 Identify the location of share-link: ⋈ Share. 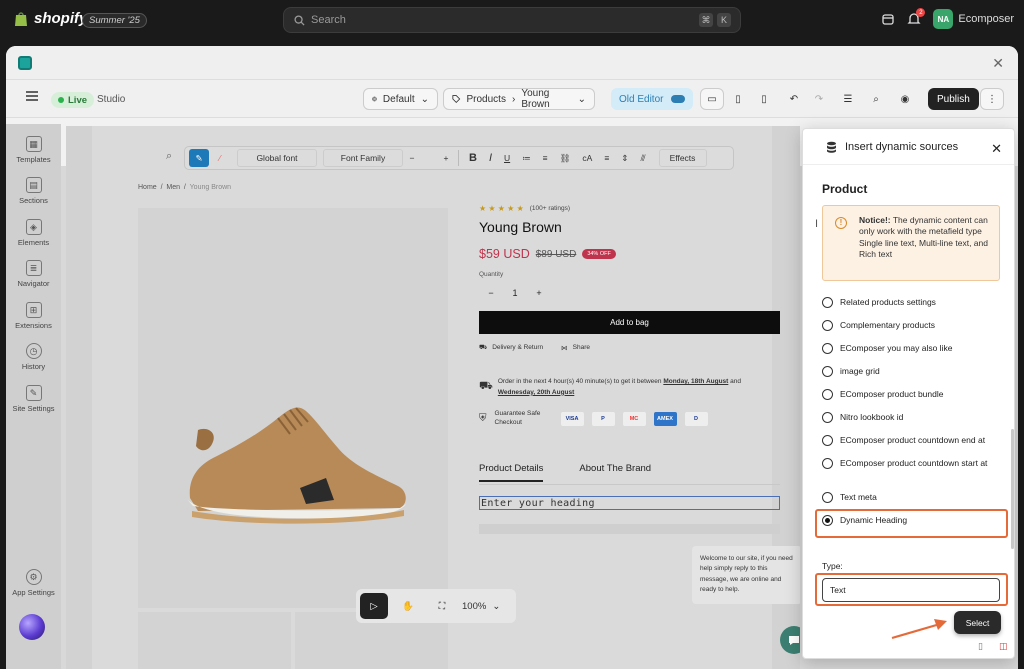
(575, 348).